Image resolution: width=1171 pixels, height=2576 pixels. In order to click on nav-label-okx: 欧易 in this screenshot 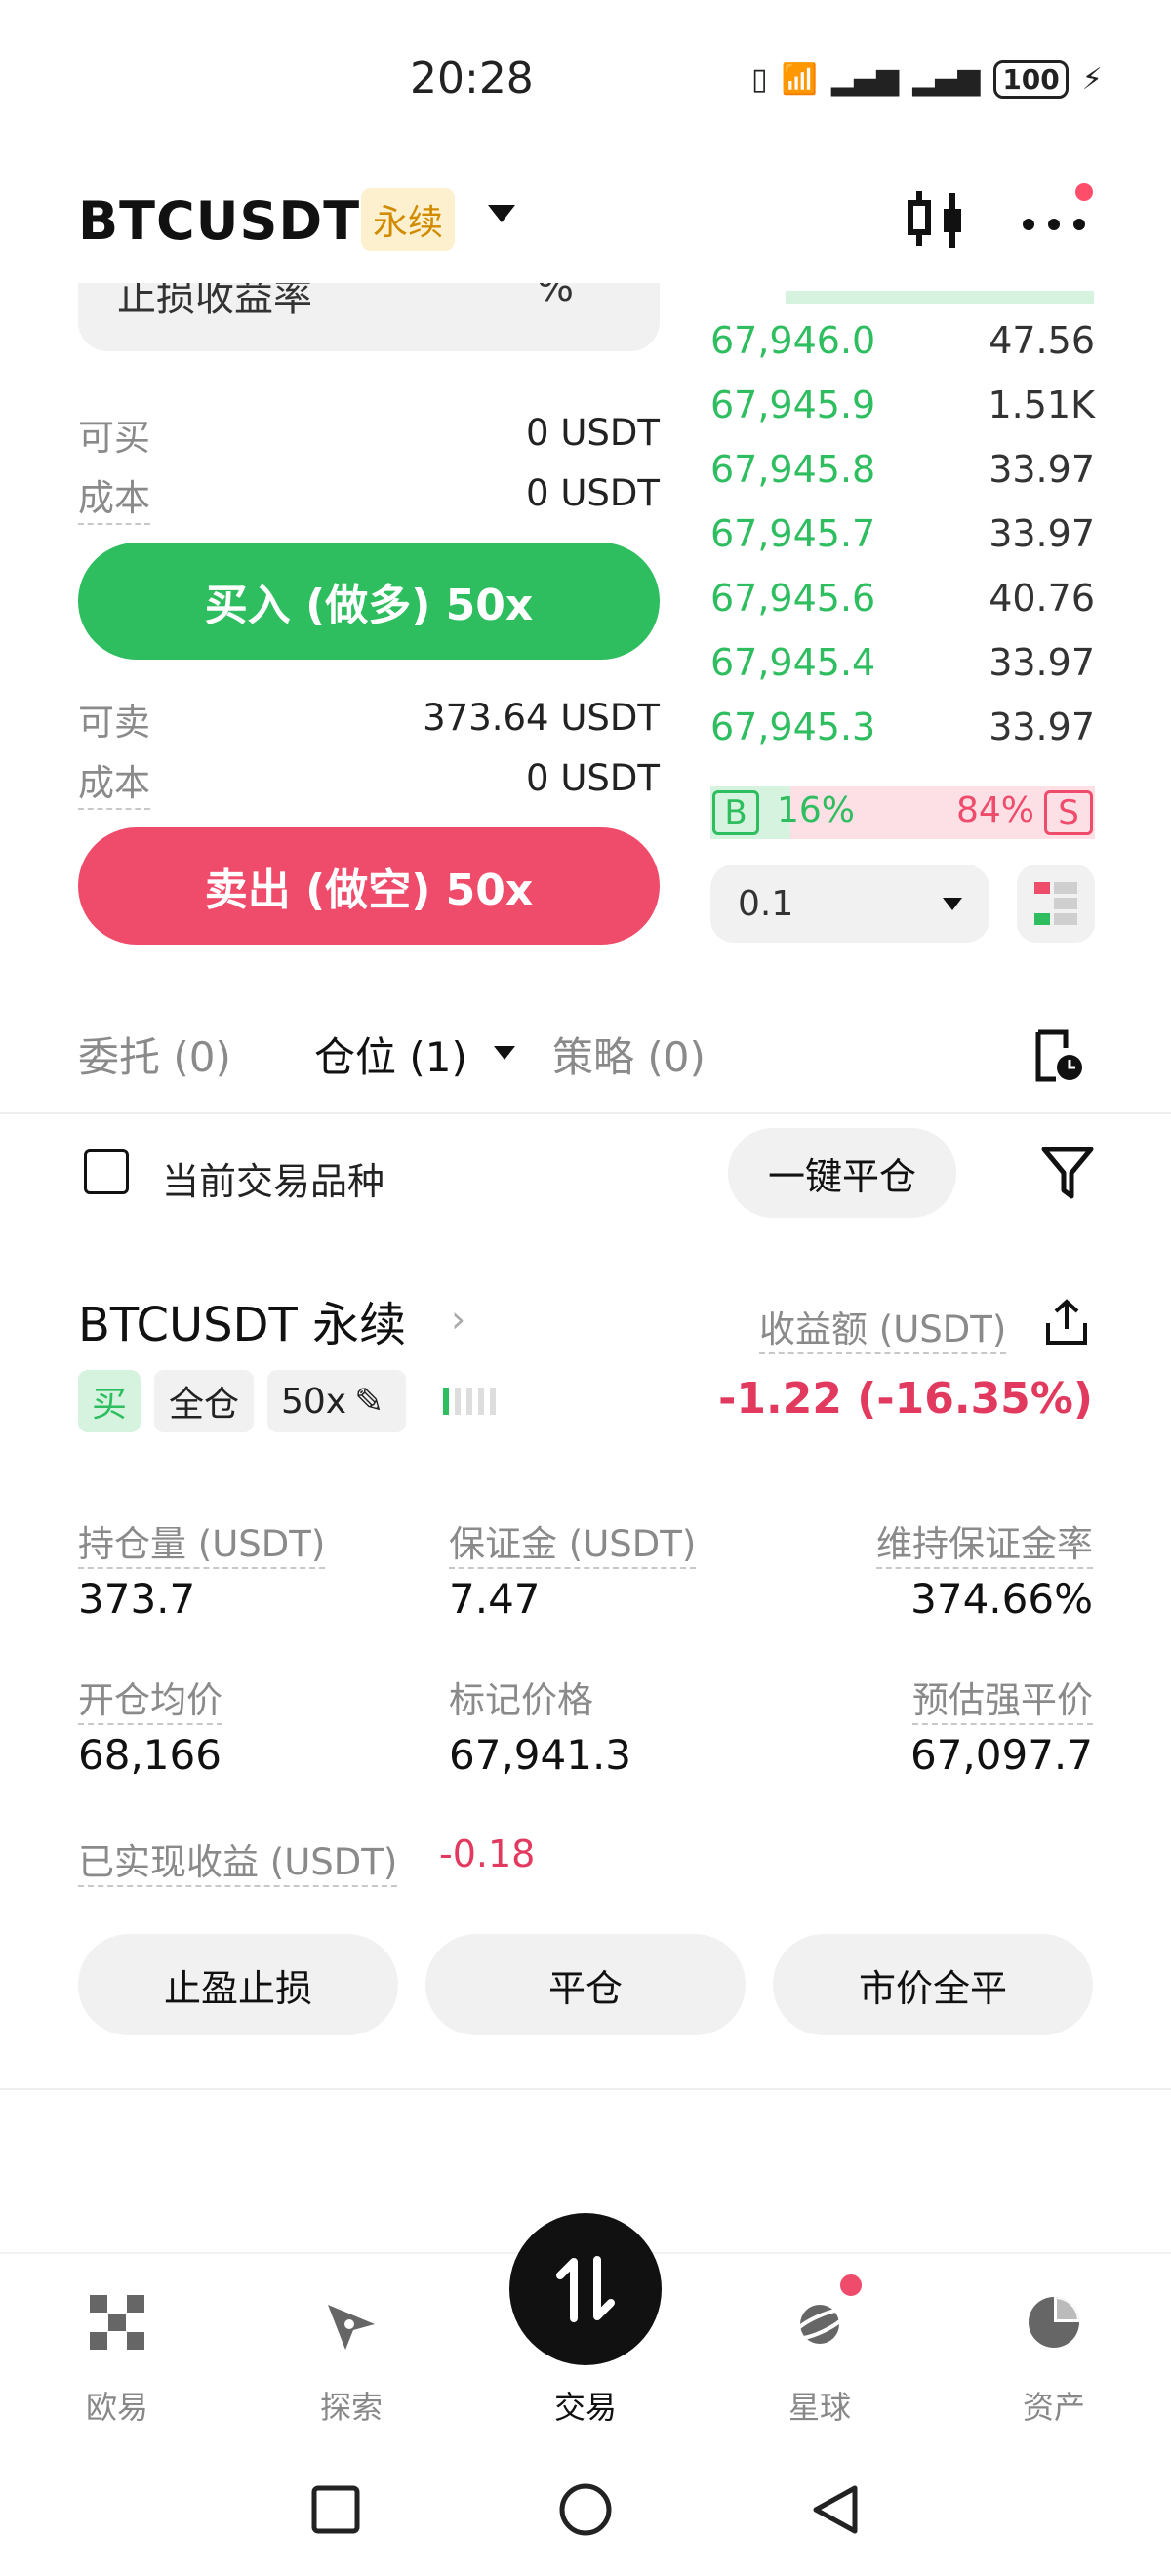, I will do `click(117, 2405)`.